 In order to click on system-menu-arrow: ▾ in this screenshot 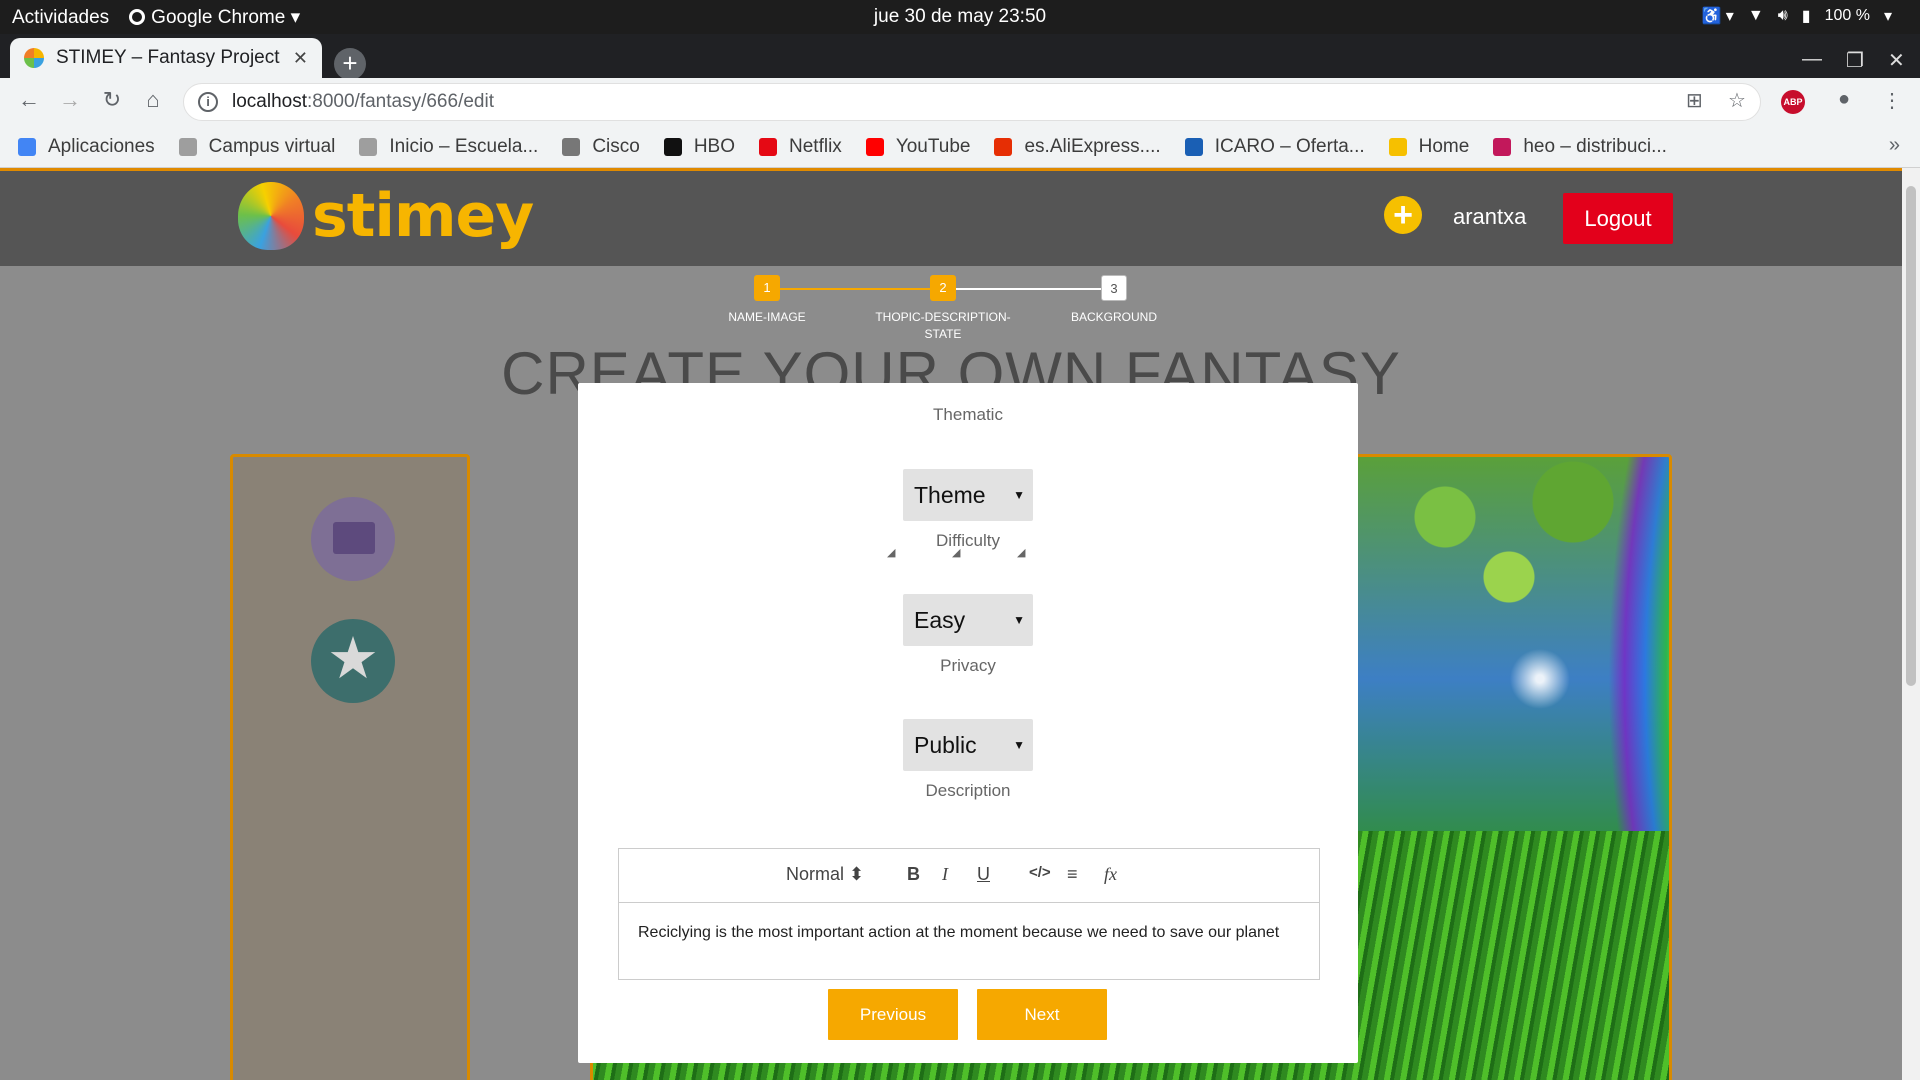, I will do `click(1888, 16)`.